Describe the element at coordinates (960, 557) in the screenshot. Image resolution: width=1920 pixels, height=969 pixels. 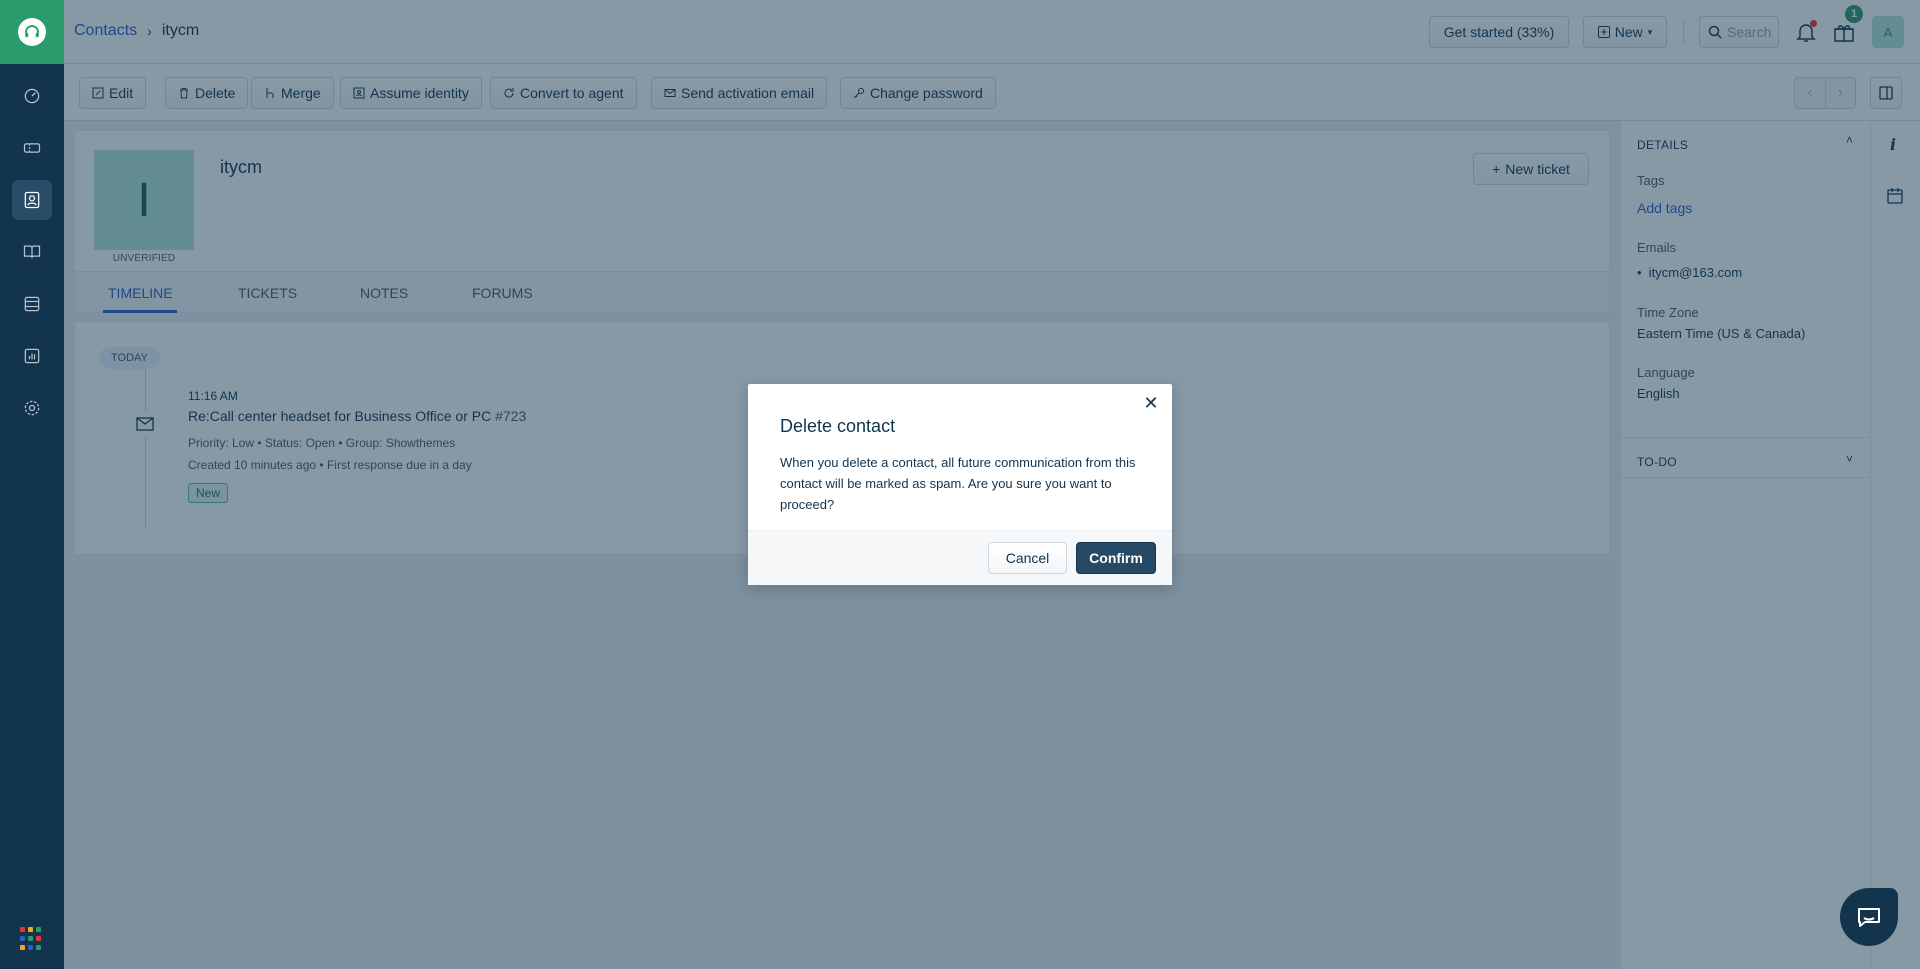
I see `modal-footer: Cancel Confirm` at that location.